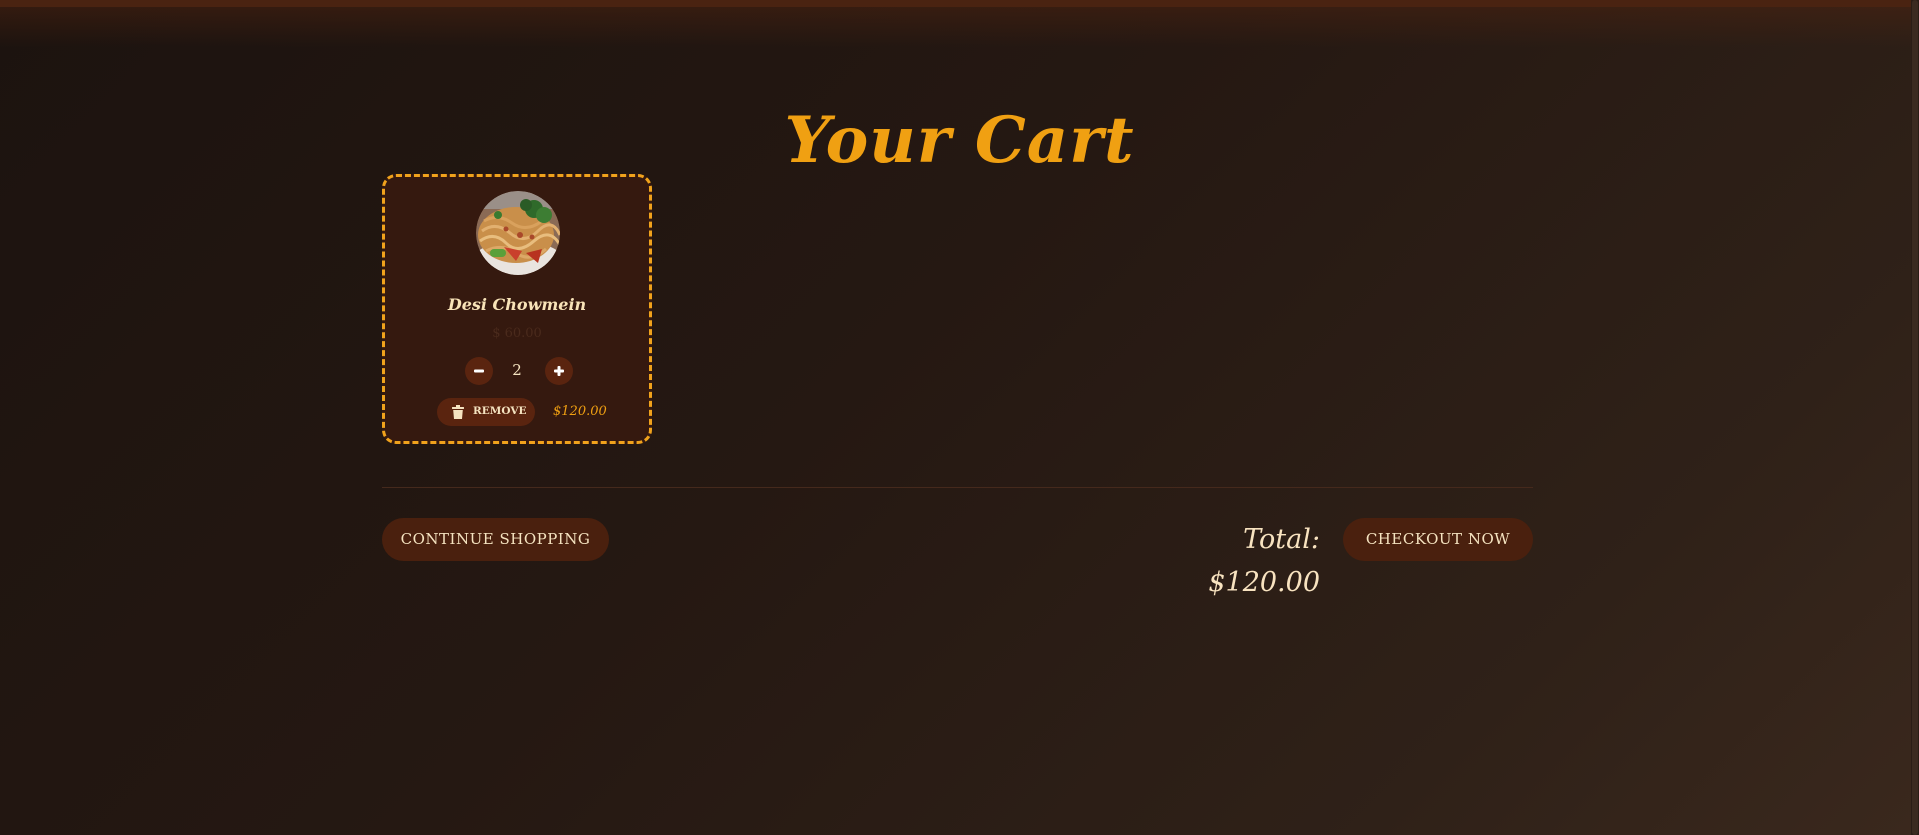 The image size is (1919, 835). What do you see at coordinates (518, 233) in the screenshot?
I see `food-image` at bounding box center [518, 233].